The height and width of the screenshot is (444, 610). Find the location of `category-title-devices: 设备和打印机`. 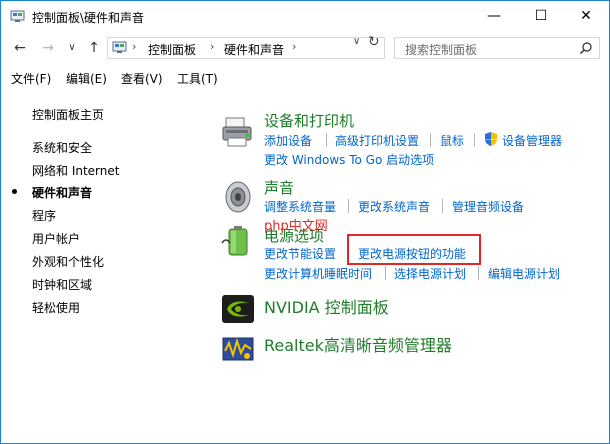

category-title-devices: 设备和打印机 is located at coordinates (309, 120).